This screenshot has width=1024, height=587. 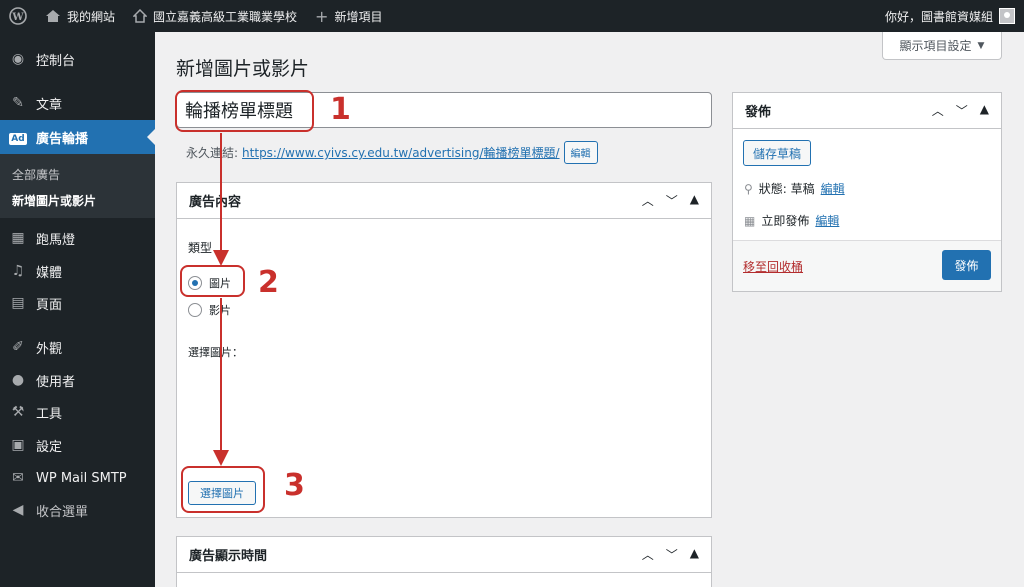 I want to click on annotation-number-2: 2, so click(x=268, y=282).